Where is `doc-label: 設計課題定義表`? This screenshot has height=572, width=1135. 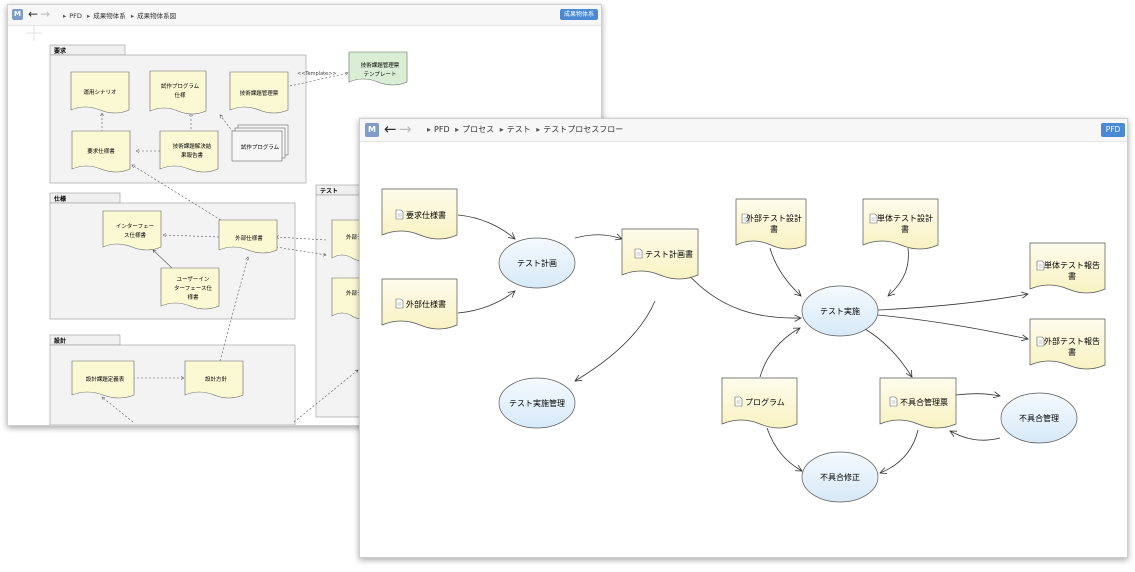
doc-label: 設計課題定義表 is located at coordinates (105, 379).